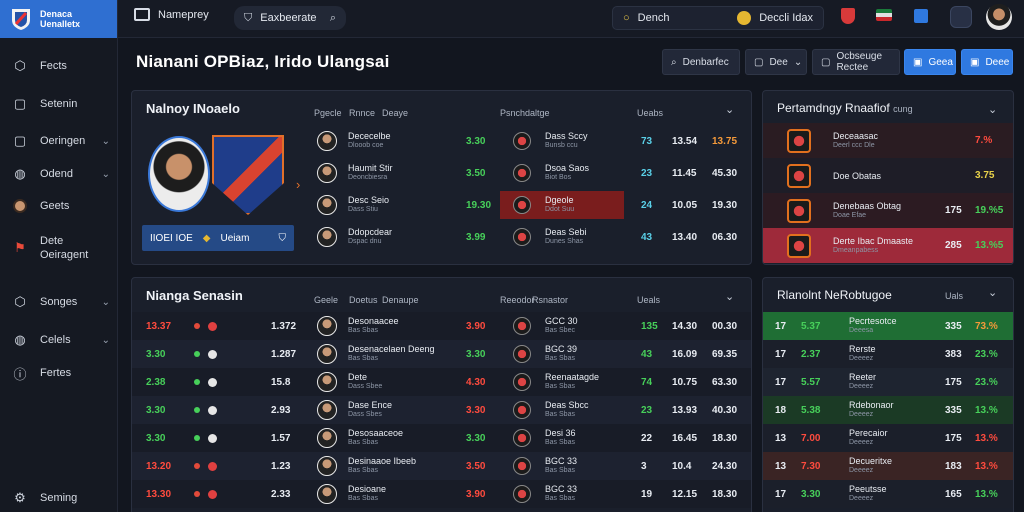 The height and width of the screenshot is (512, 1024). Describe the element at coordinates (868, 433) in the screenshot. I see `primary-name: Perecaior` at that location.